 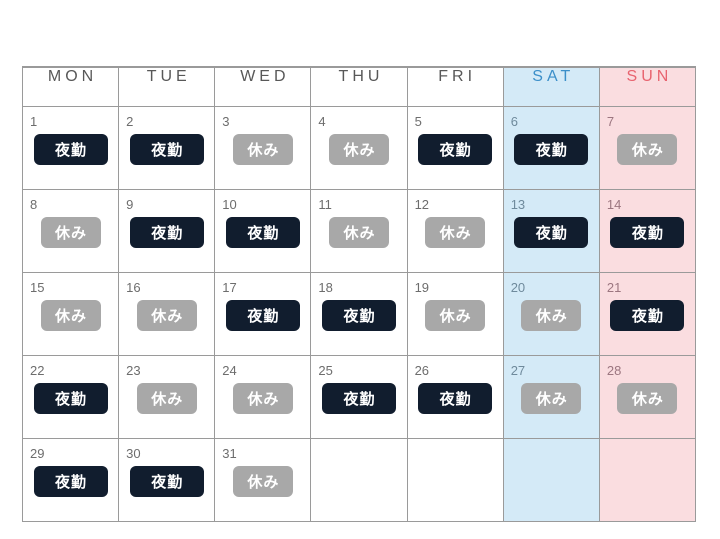 I want to click on day-cell: 30 夜勤, so click(x=167, y=480).